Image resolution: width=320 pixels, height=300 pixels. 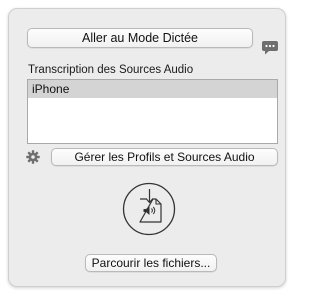 I want to click on manage-profiles-button-label: Gérer les Profils et Sources Audio, so click(x=164, y=157).